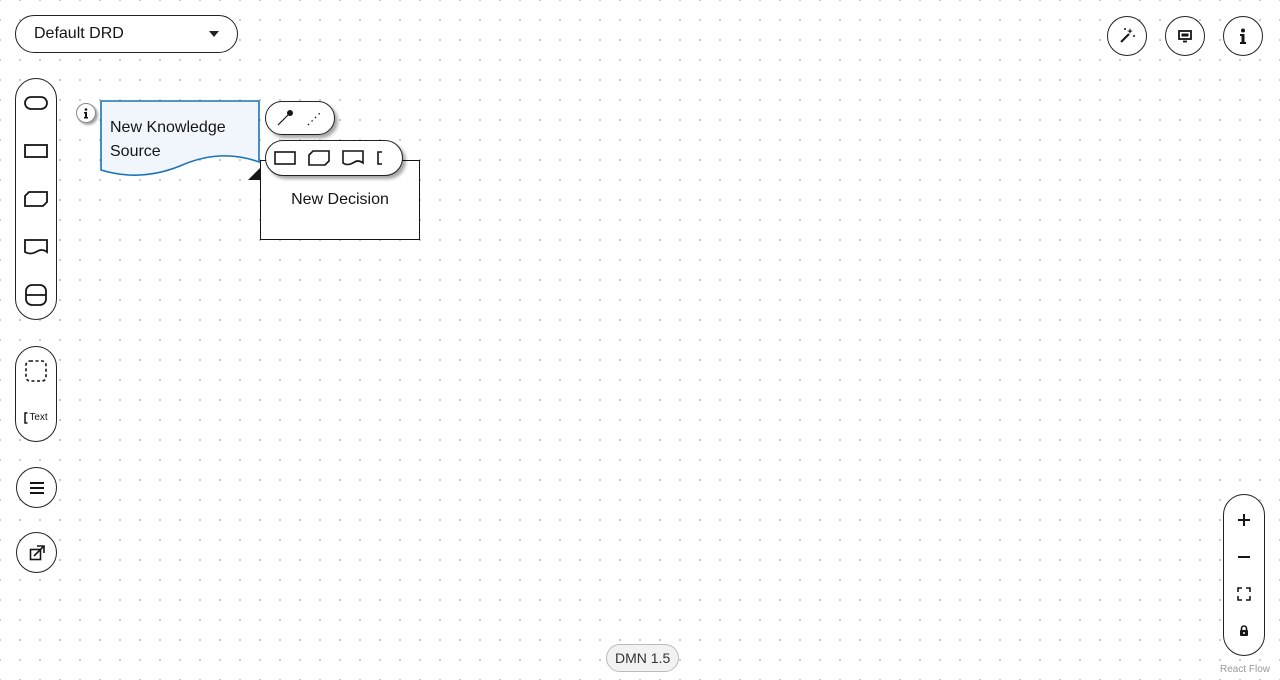 This screenshot has width=1280, height=680. I want to click on lock-button, so click(1244, 631).